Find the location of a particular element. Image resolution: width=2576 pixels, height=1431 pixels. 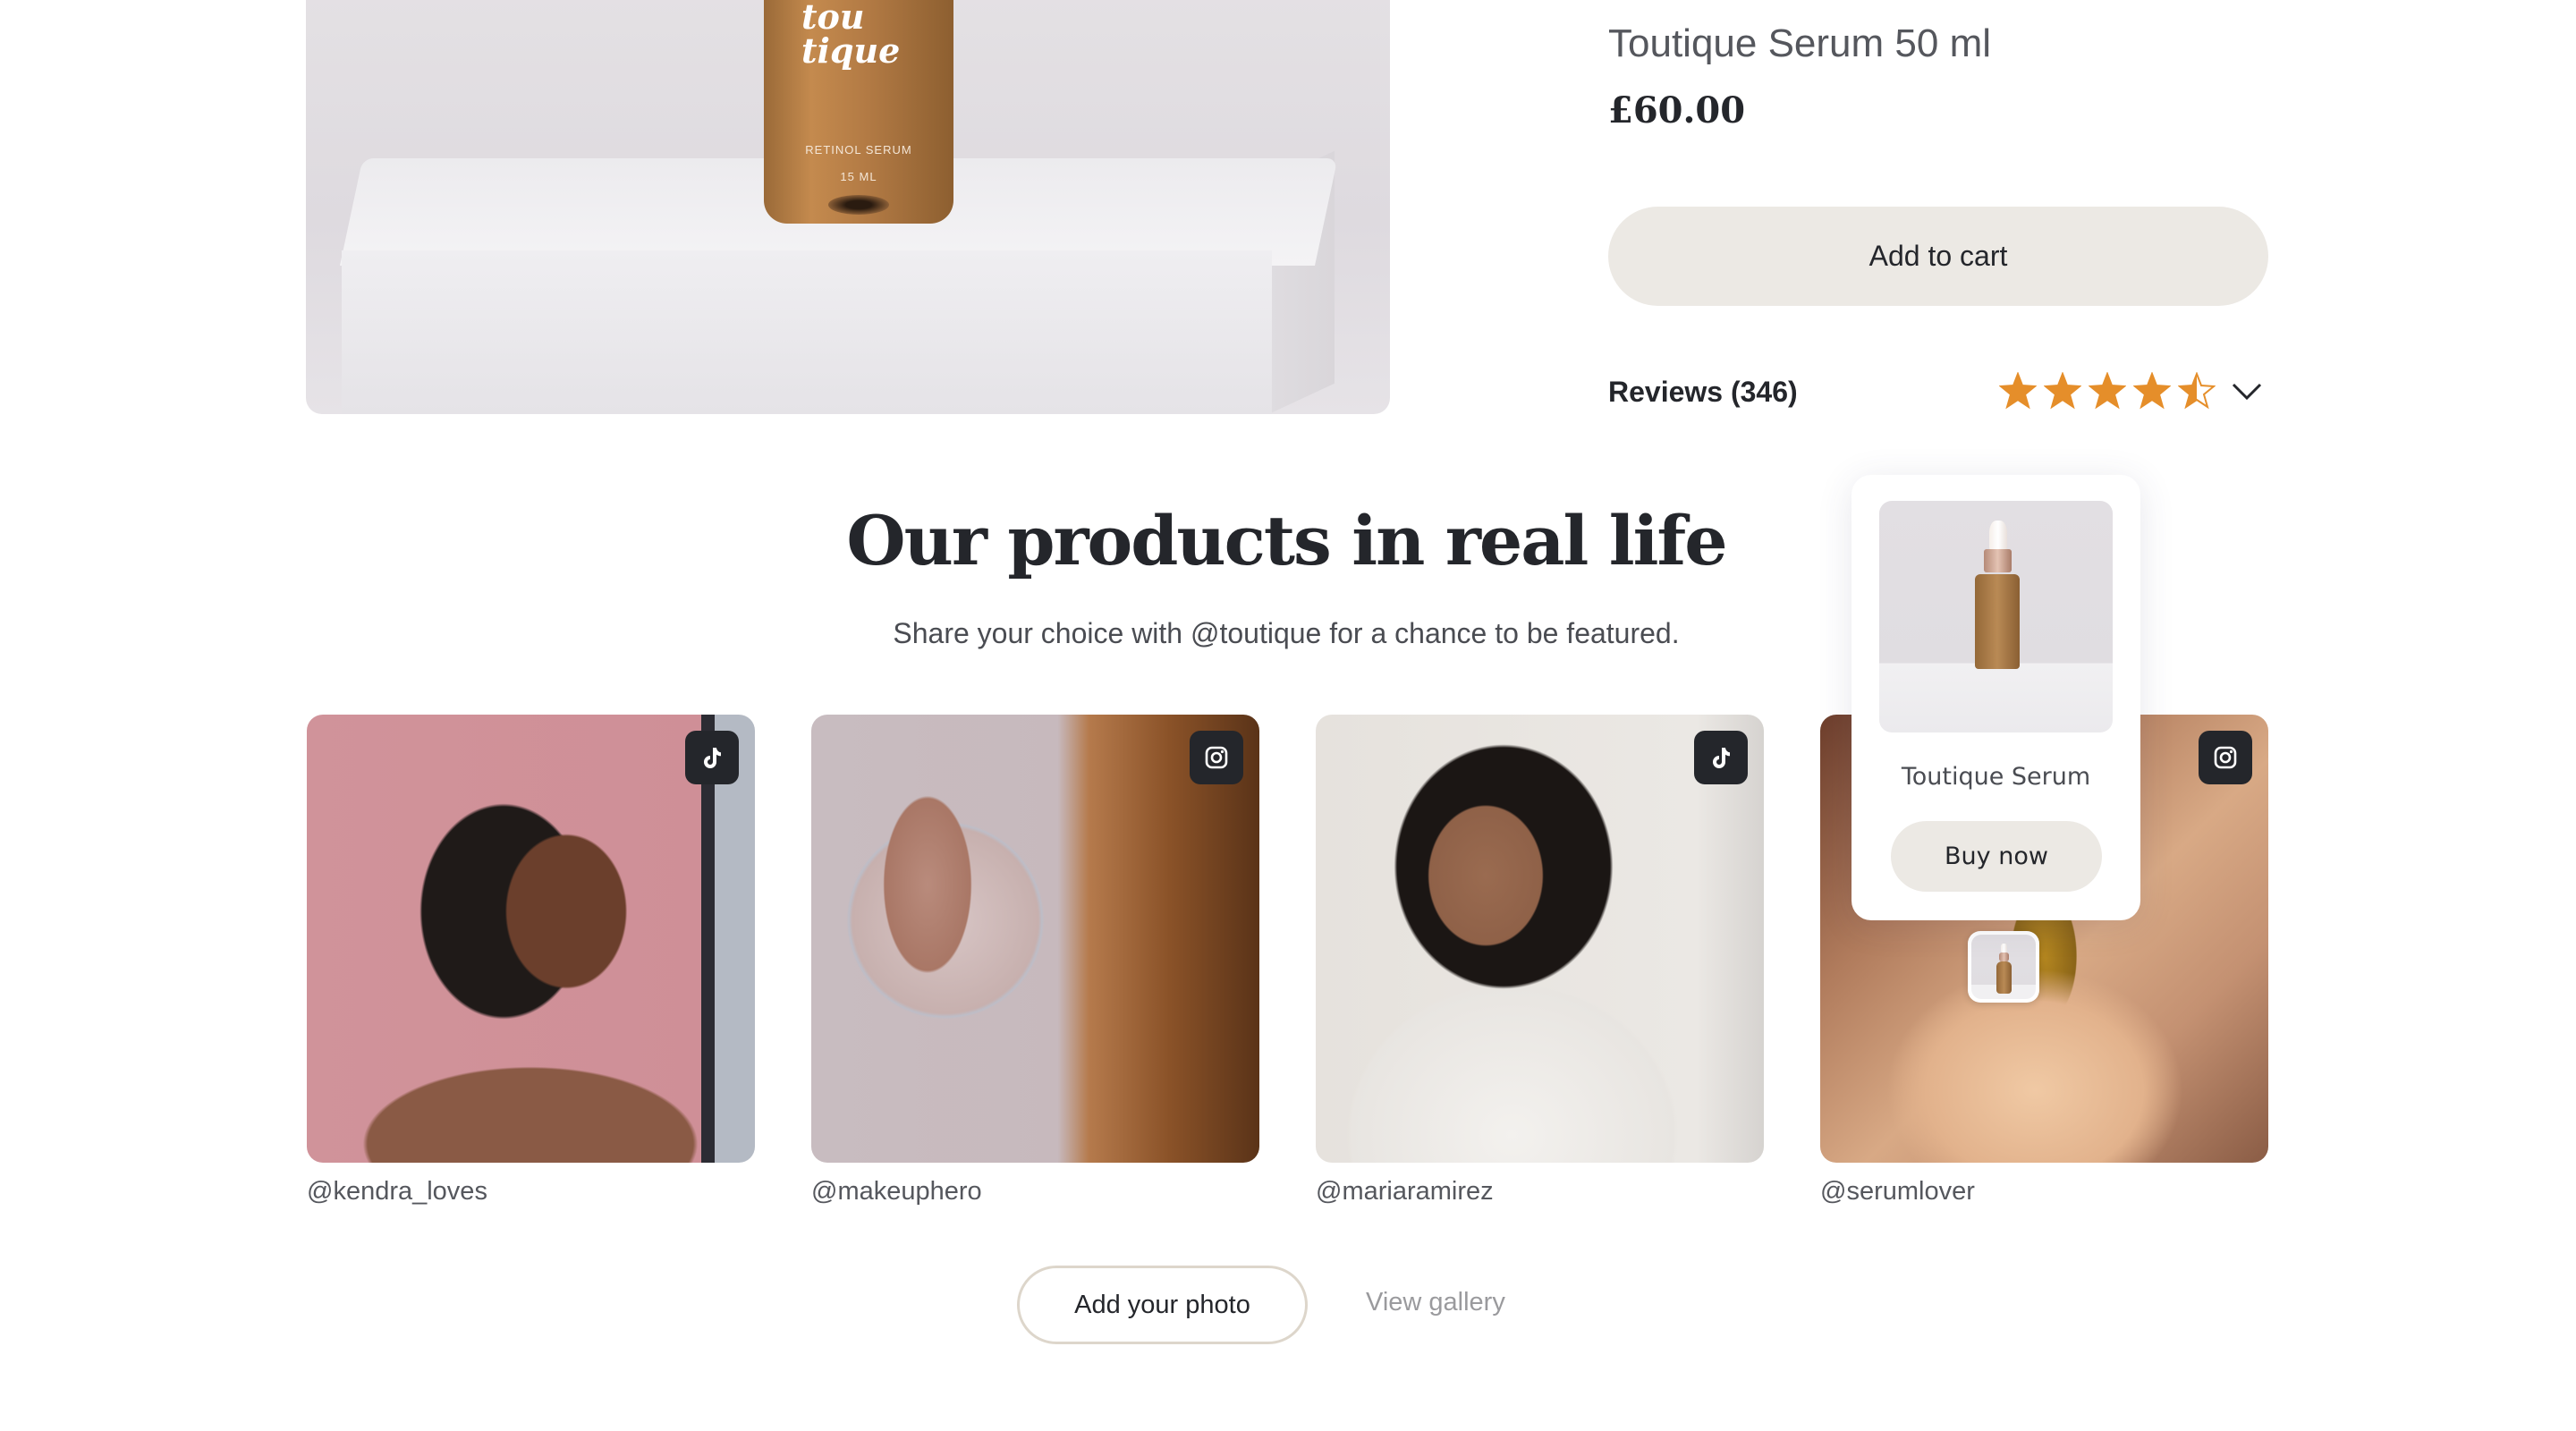

star-rating is located at coordinates (2107, 391).